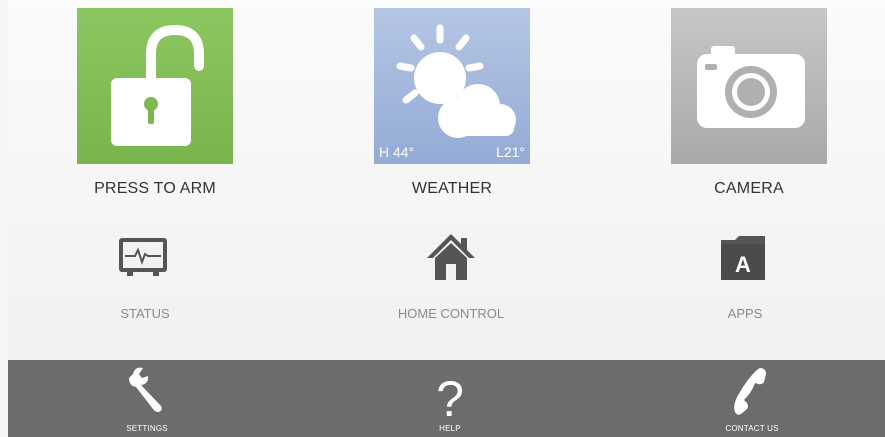  What do you see at coordinates (452, 188) in the screenshot?
I see `weather-label: WEATHER` at bounding box center [452, 188].